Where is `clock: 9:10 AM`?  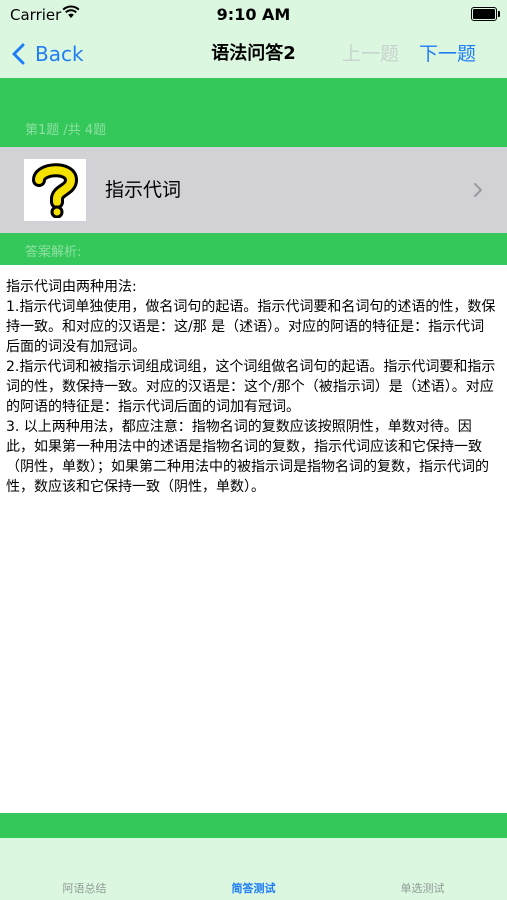 clock: 9:10 AM is located at coordinates (253, 14).